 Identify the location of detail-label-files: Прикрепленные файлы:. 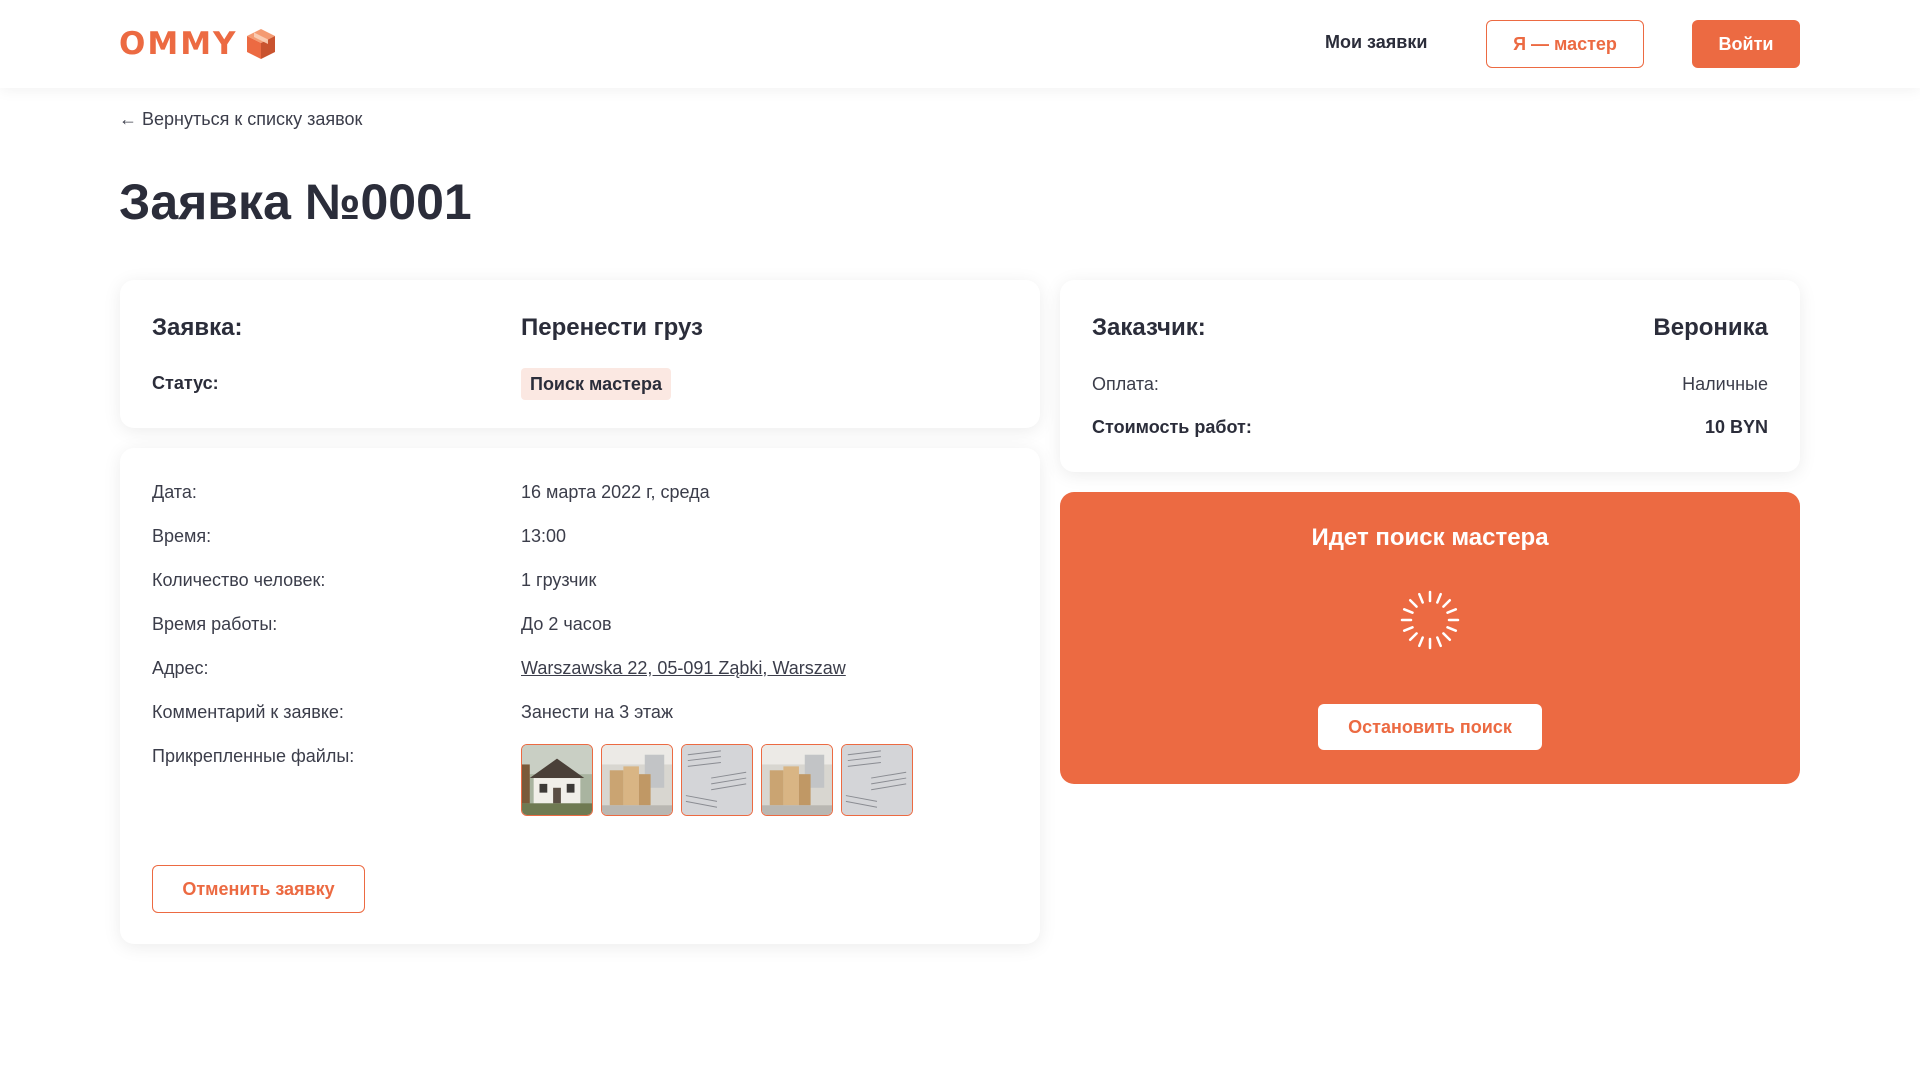
(253, 756).